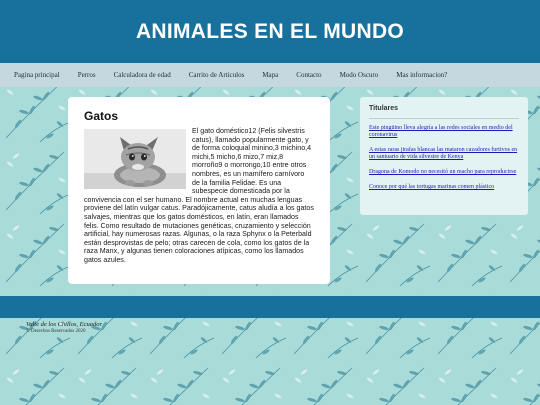  What do you see at coordinates (56, 331) in the screenshot?
I see `footer-copyright: © Derechos Reservados 2020` at bounding box center [56, 331].